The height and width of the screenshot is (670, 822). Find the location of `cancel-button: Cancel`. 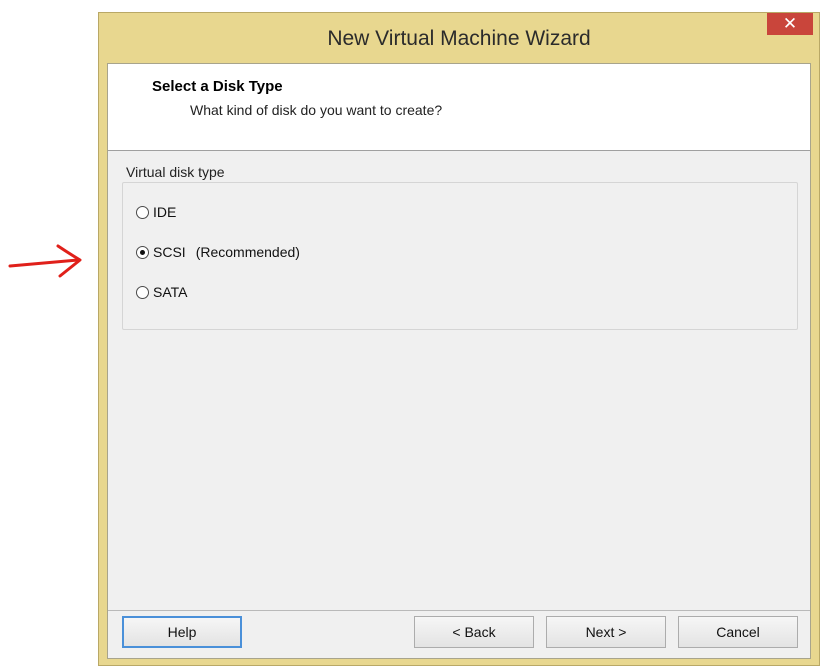

cancel-button: Cancel is located at coordinates (738, 632).